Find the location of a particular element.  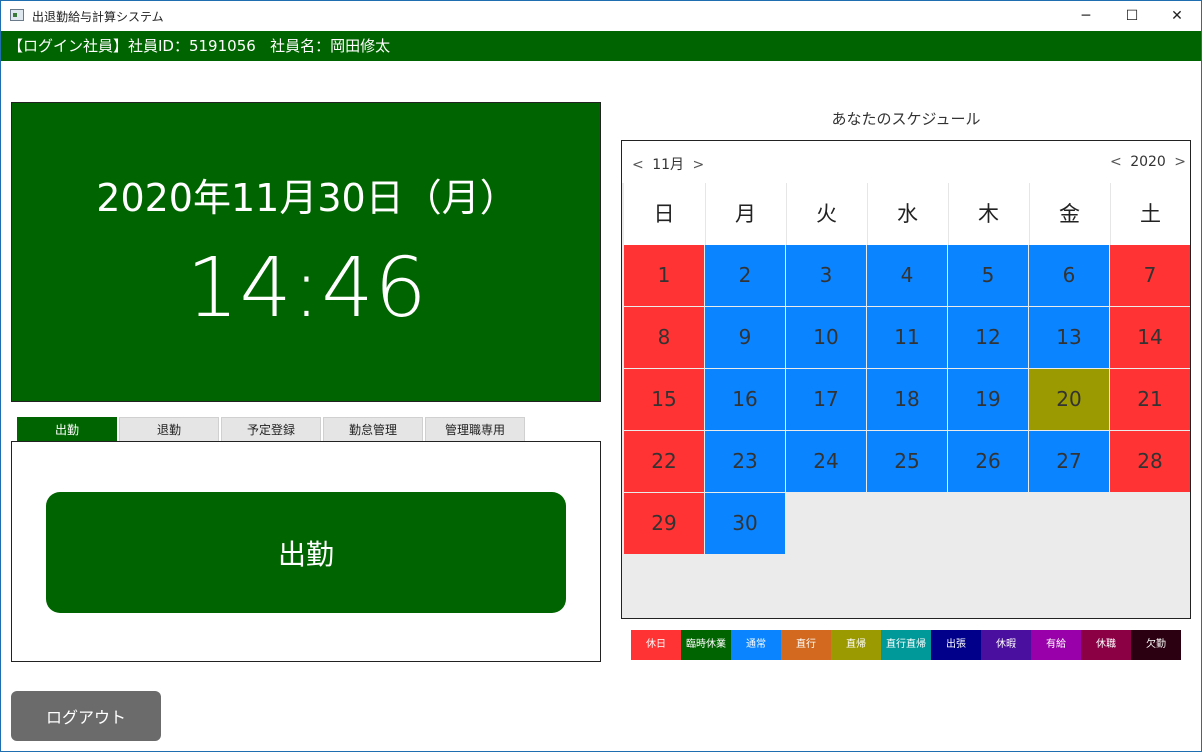

calendar-day-8: 8 is located at coordinates (664, 337).